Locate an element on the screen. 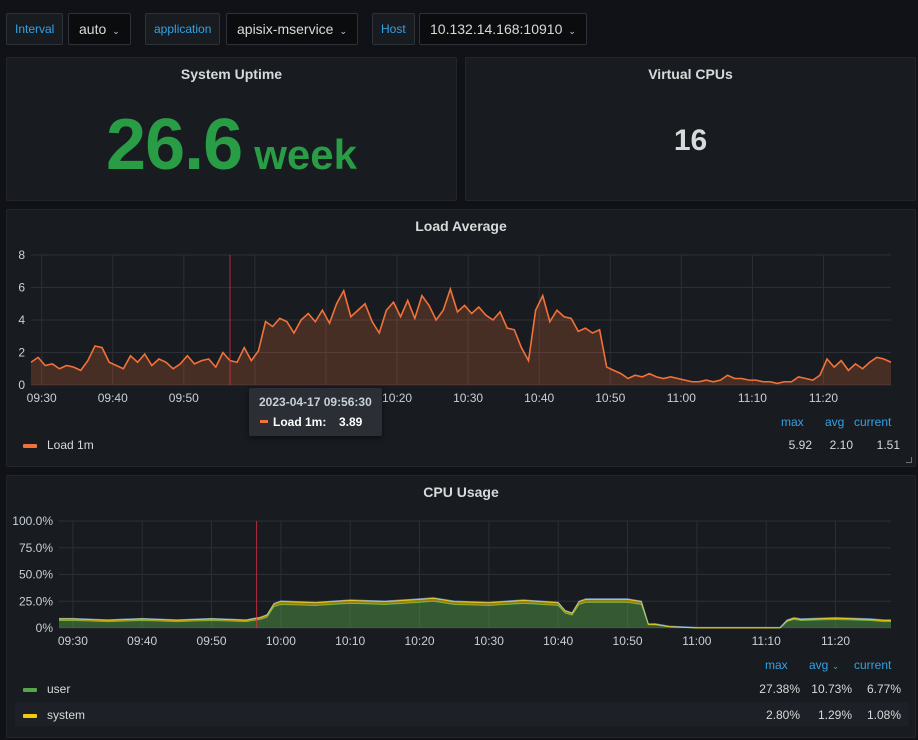 This screenshot has width=918, height=740. application-label: application is located at coordinates (183, 29).